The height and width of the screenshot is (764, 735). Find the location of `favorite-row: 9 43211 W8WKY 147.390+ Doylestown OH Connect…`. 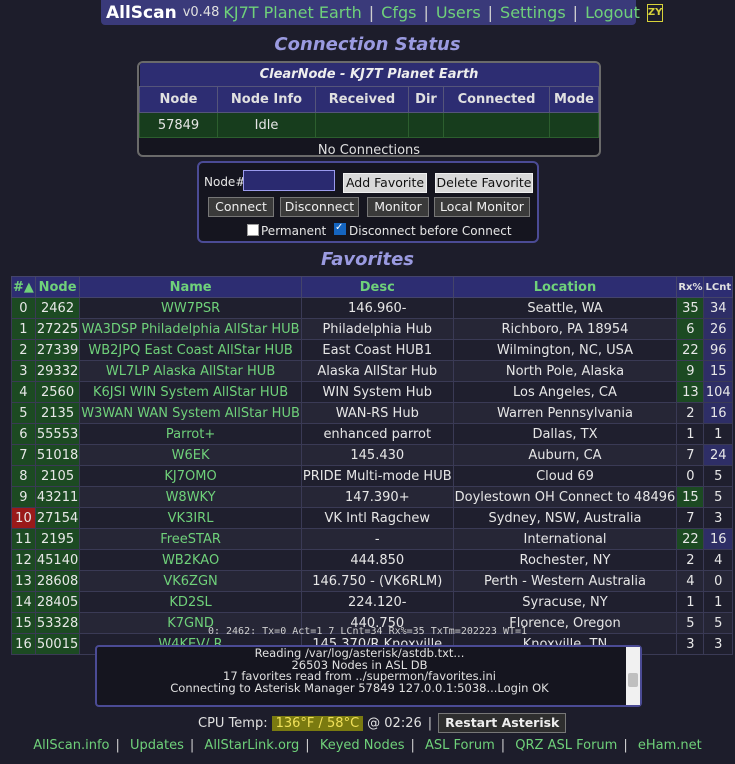

favorite-row: 9 43211 W8WKY 147.390+ Doylestown OH Connect… is located at coordinates (372, 497).